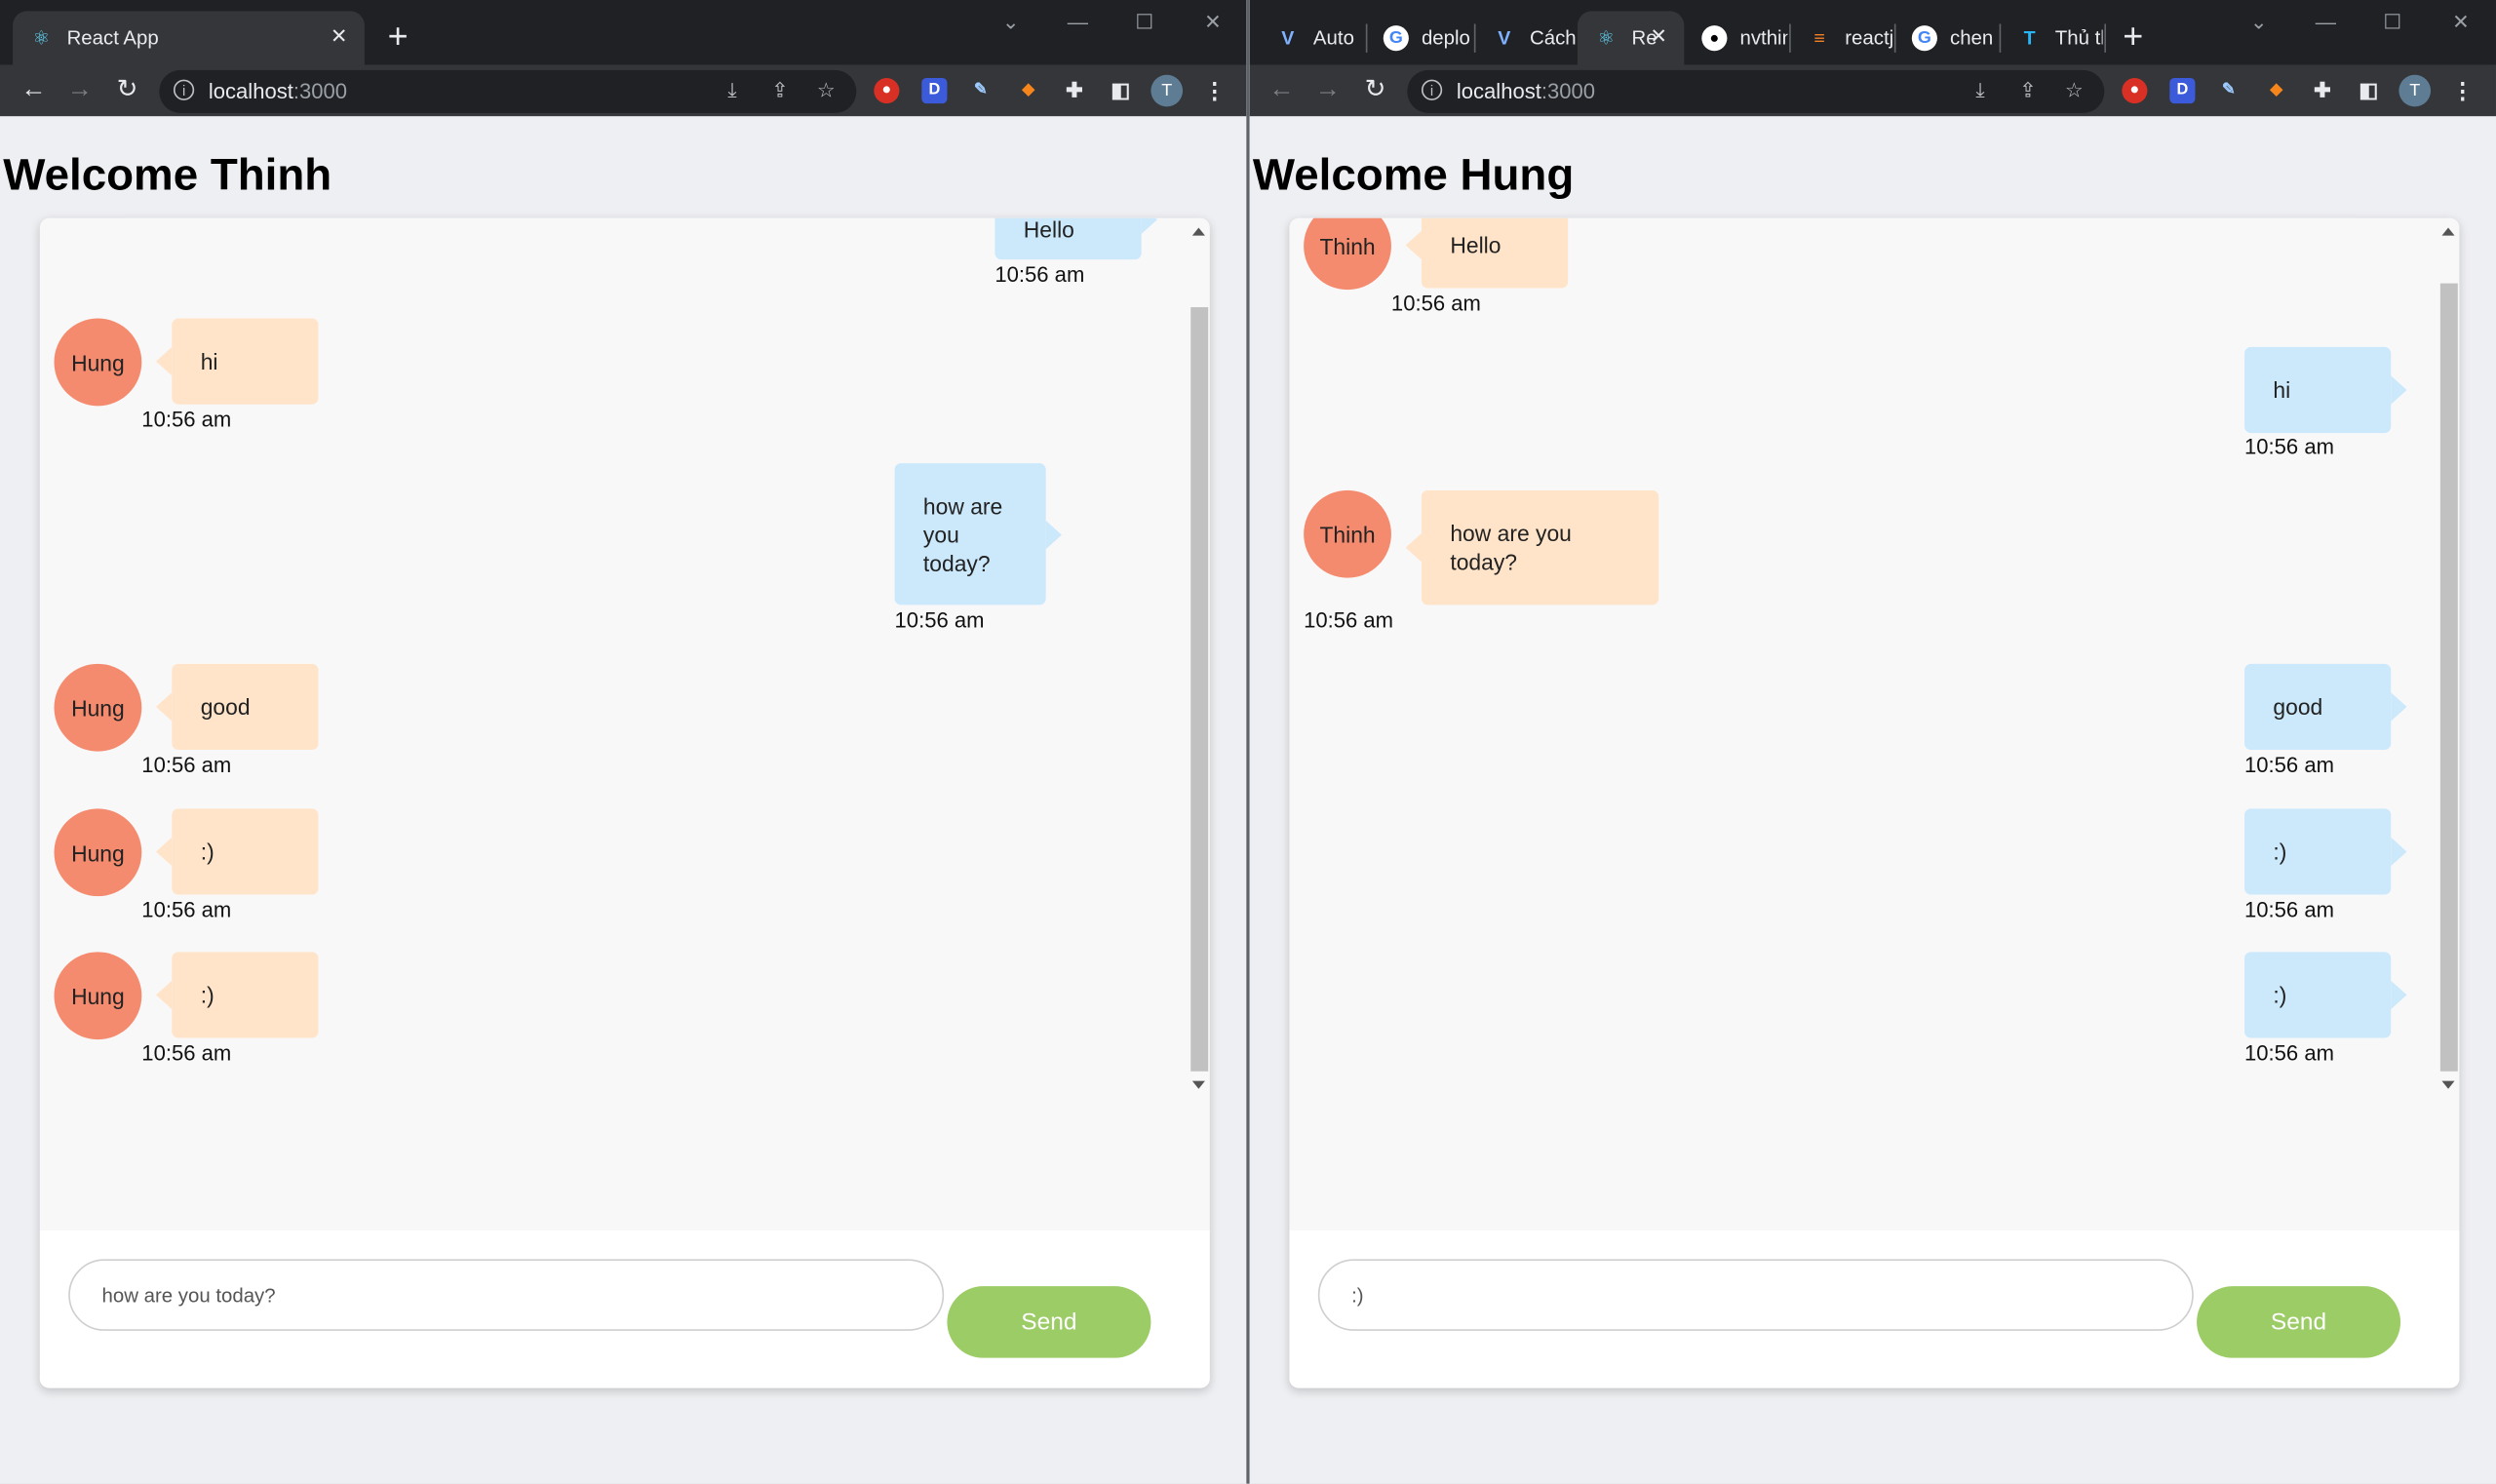  I want to click on tab-strip: V Auto G deplo V Cách ⚛ Re ✕ ● nvthin, so click(1872, 32).